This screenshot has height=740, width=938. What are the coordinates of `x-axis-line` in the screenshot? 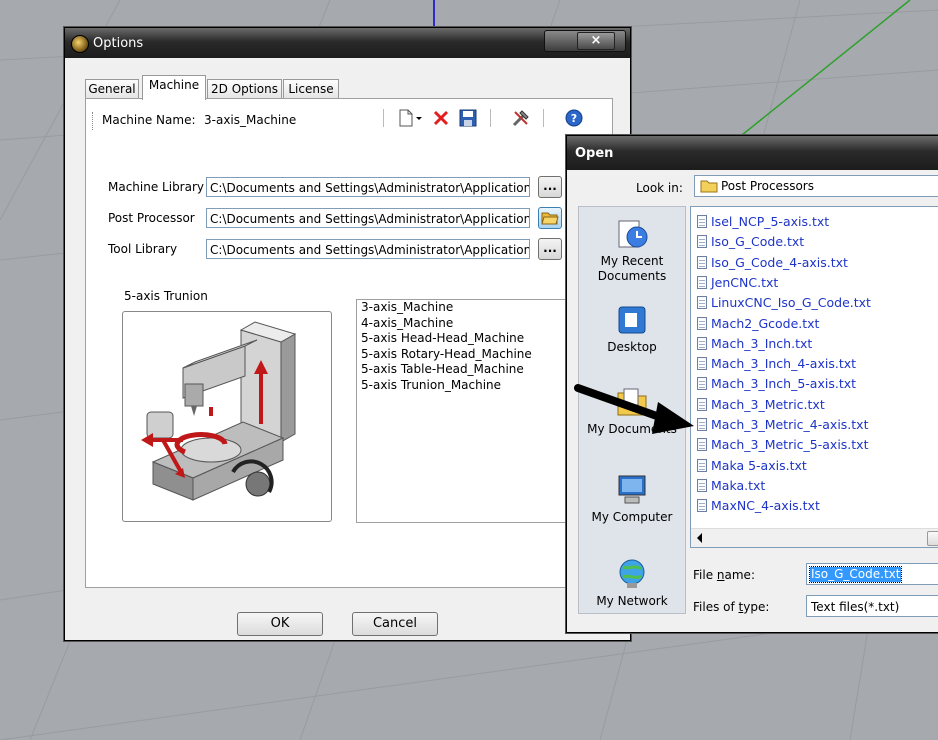 It's located at (826, 68).